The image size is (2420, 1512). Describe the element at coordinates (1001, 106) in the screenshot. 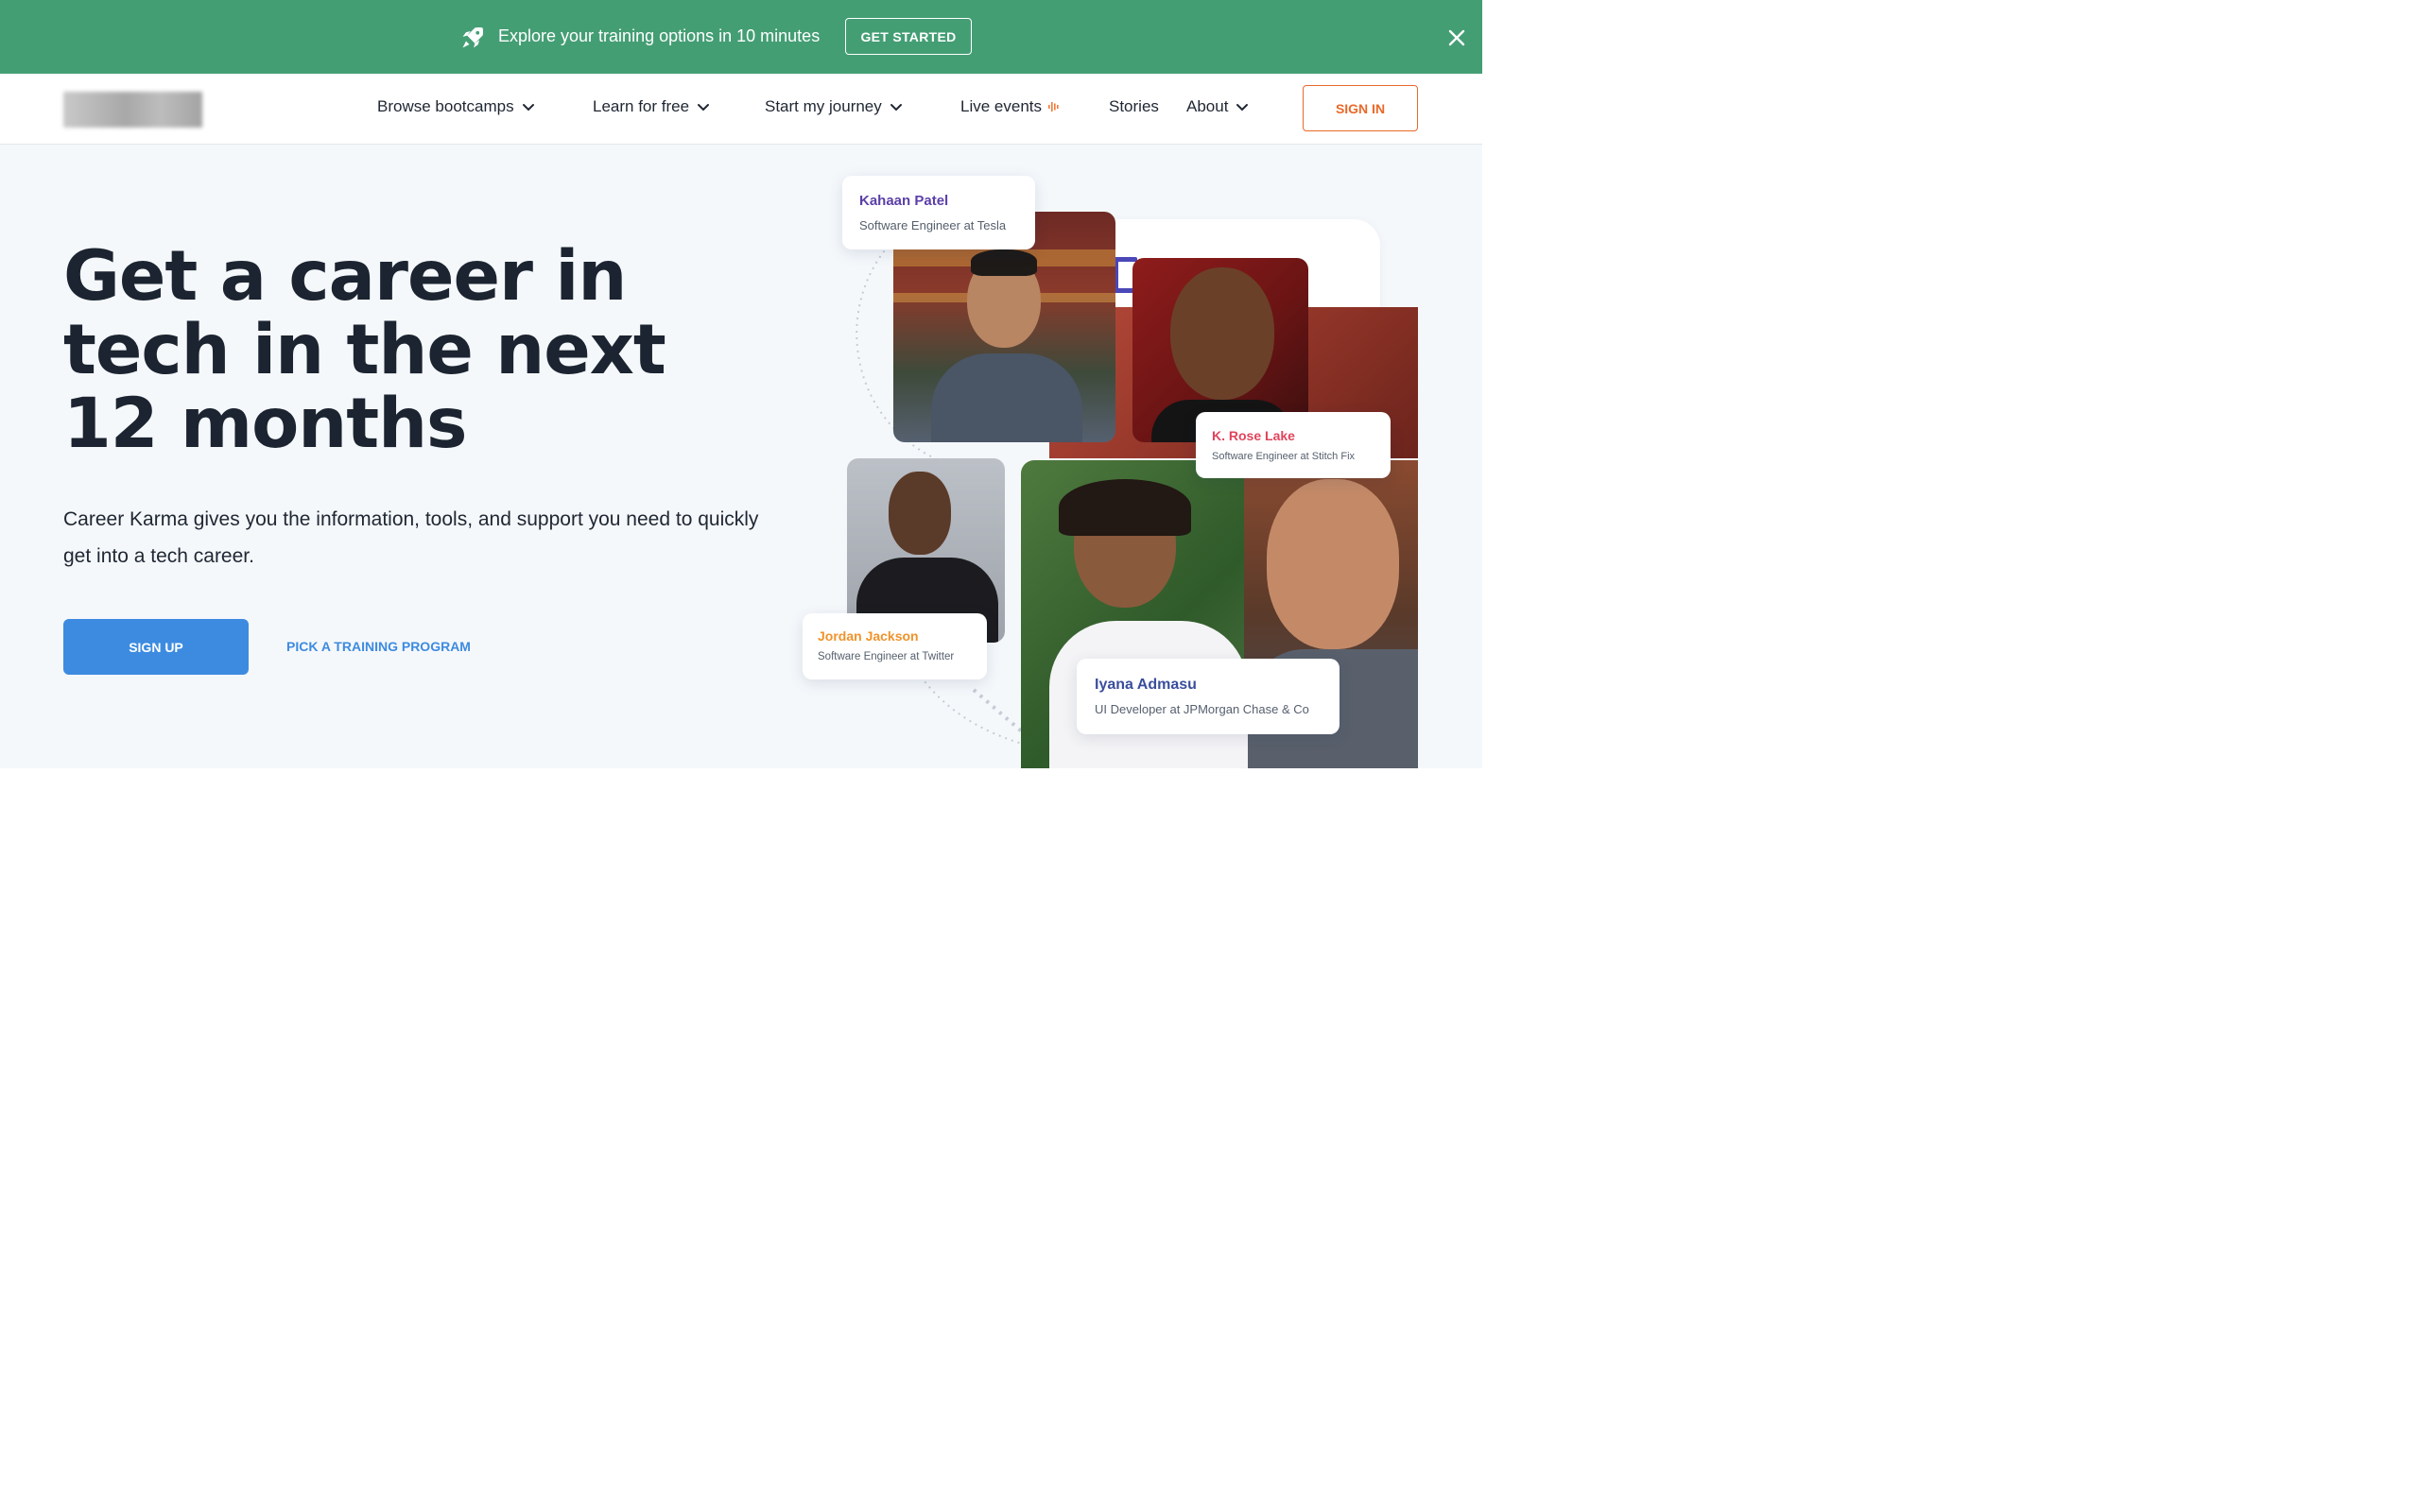

I see `nav-item-label: Live events` at that location.